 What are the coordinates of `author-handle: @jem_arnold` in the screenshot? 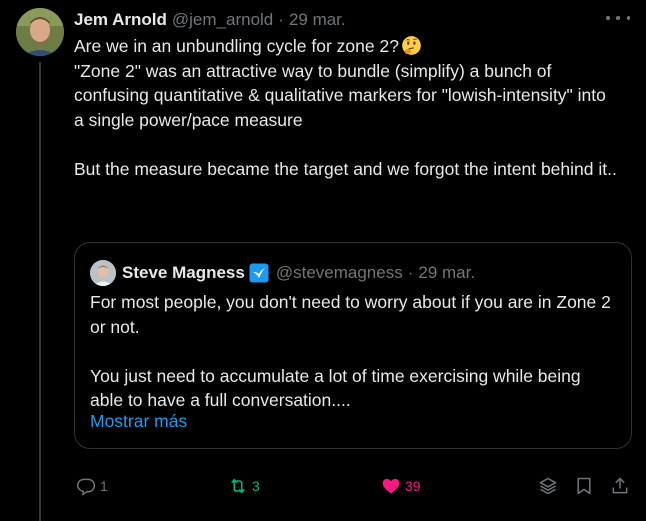 It's located at (222, 20).